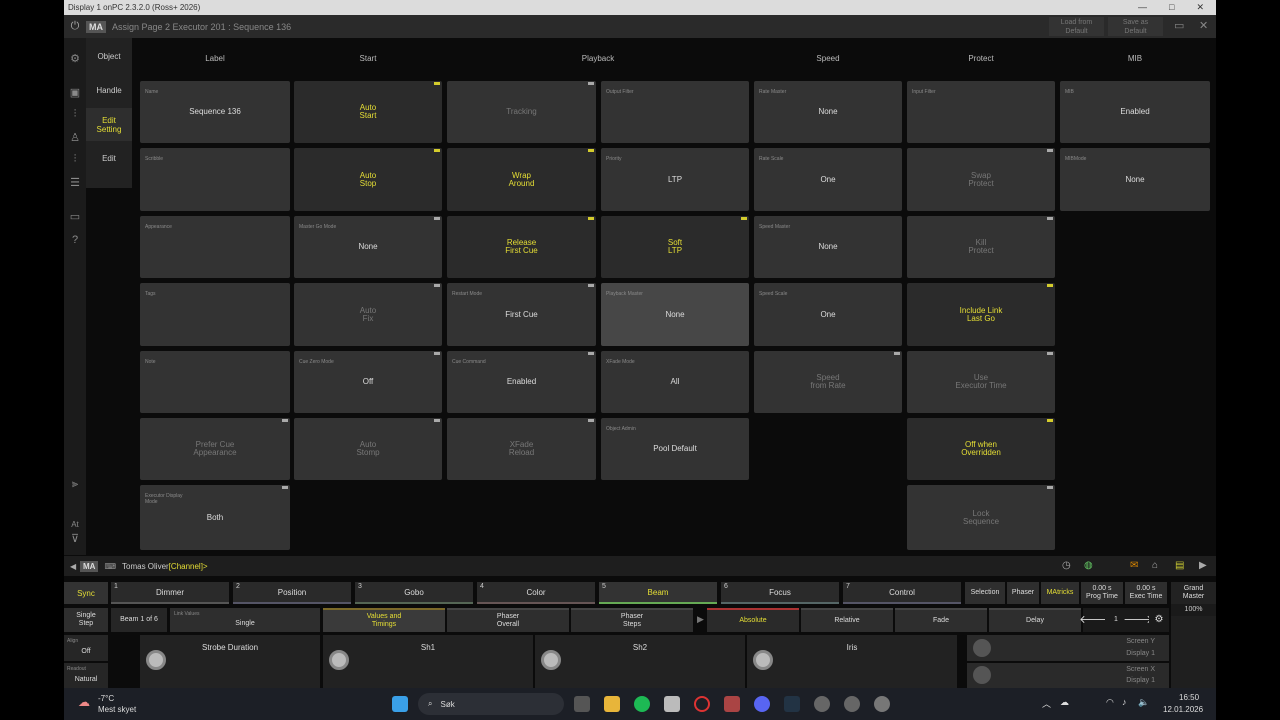 The image size is (1280, 720). What do you see at coordinates (828, 247) in the screenshot?
I see `cell-speed-master: Speed Master None` at bounding box center [828, 247].